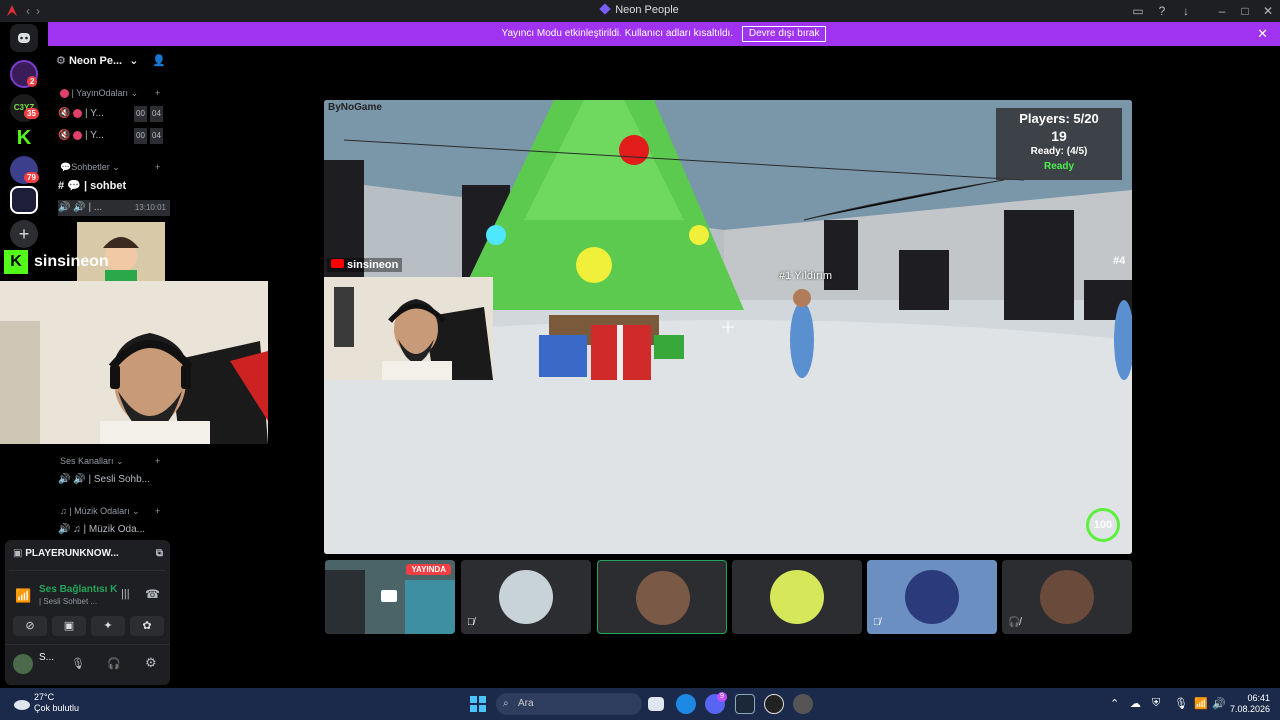 This screenshot has height=720, width=1280. Describe the element at coordinates (61, 186) in the screenshot. I see `hash-icon: #` at that location.